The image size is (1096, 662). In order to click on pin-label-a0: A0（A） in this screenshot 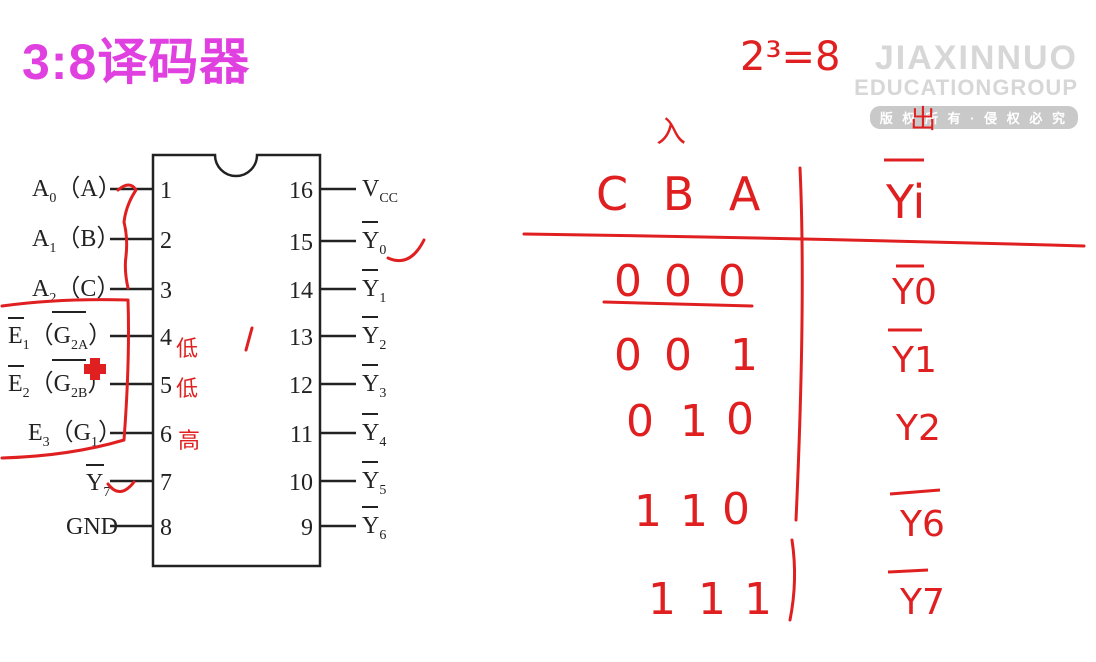, I will do `click(77, 191)`.